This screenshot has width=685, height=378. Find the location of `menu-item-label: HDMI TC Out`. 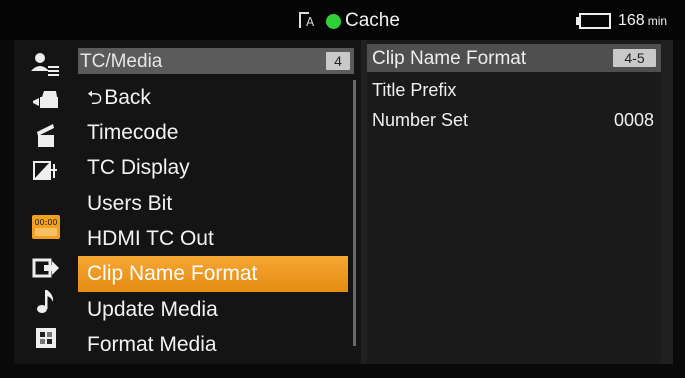

menu-item-label: HDMI TC Out is located at coordinates (150, 238).